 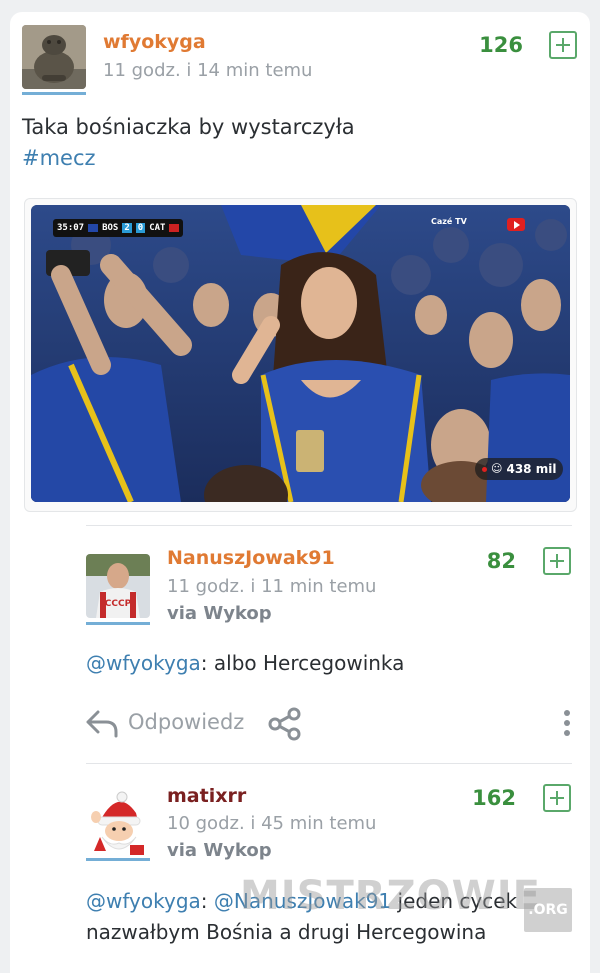 I want to click on scoreboard-time: 35:07, so click(x=71, y=228).